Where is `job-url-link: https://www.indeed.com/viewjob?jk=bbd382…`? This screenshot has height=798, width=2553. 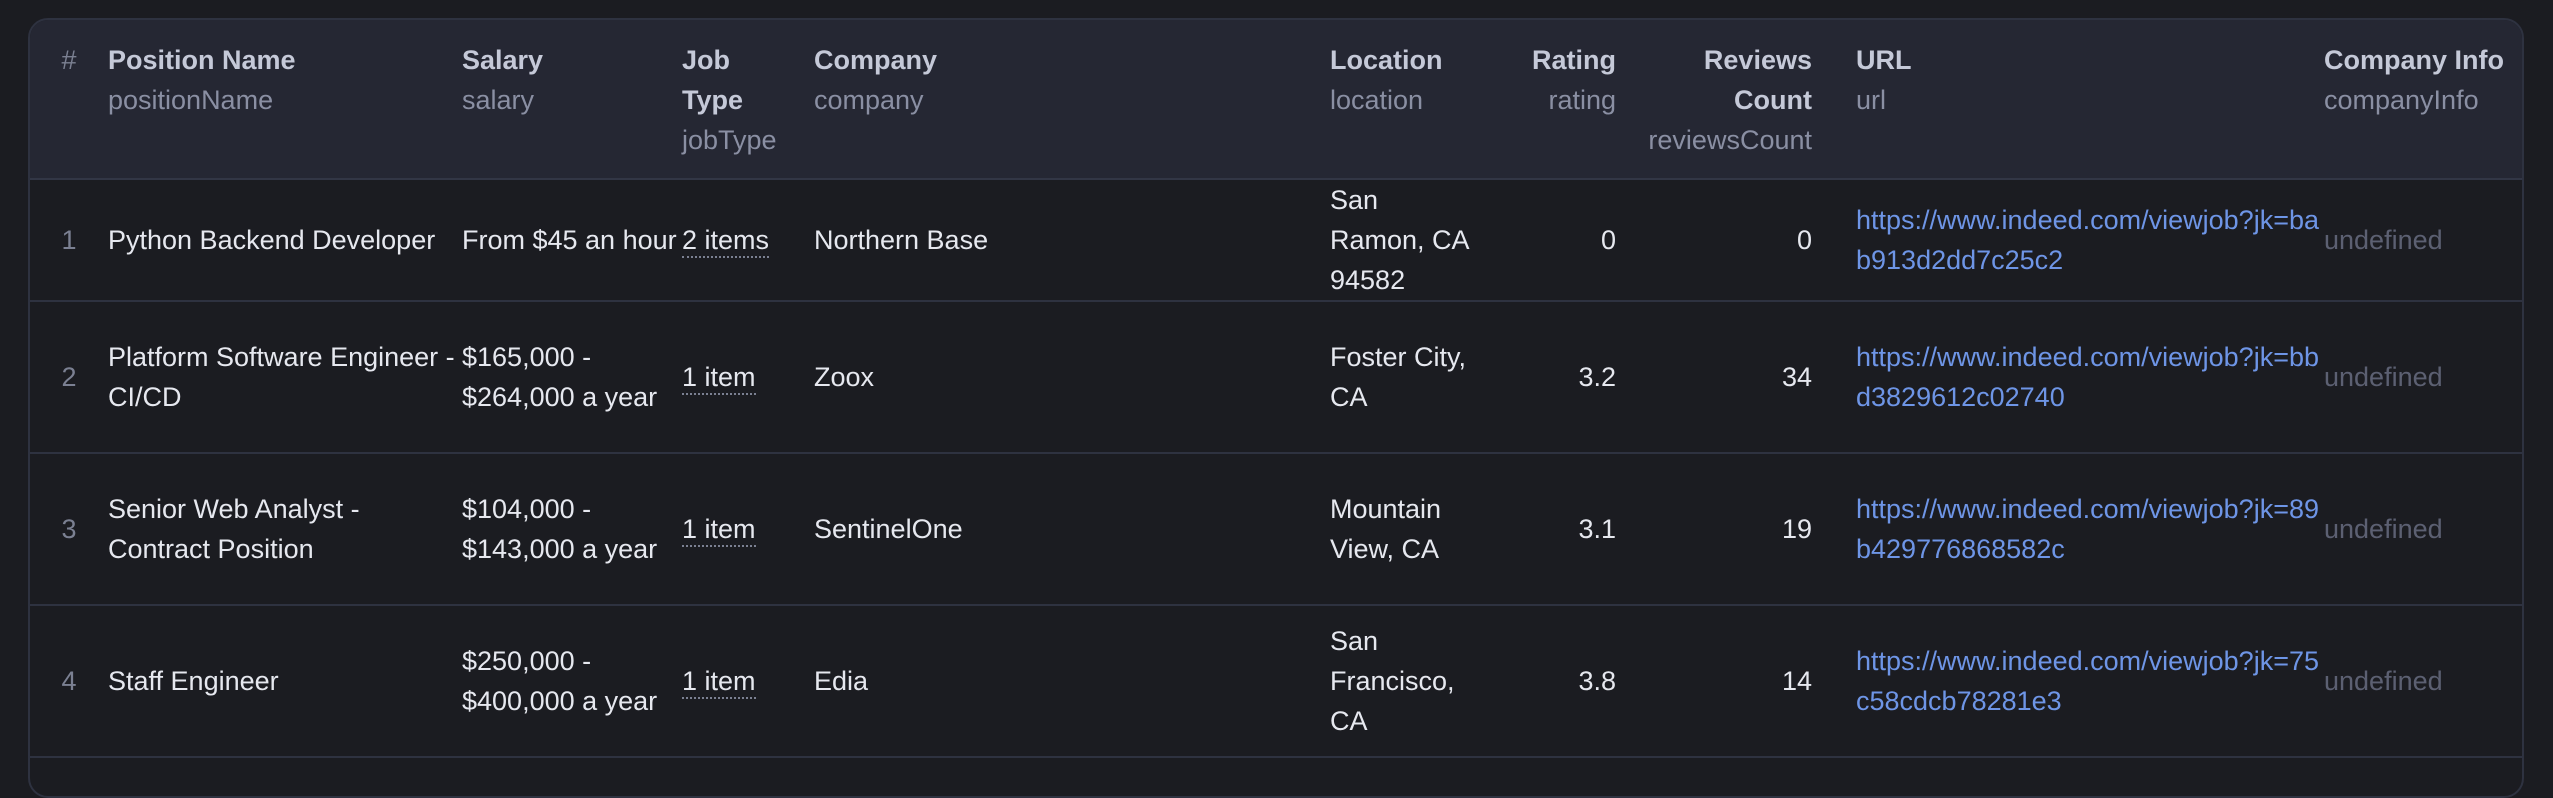 job-url-link: https://www.indeed.com/viewjob?jk=bbd382… is located at coordinates (2090, 377).